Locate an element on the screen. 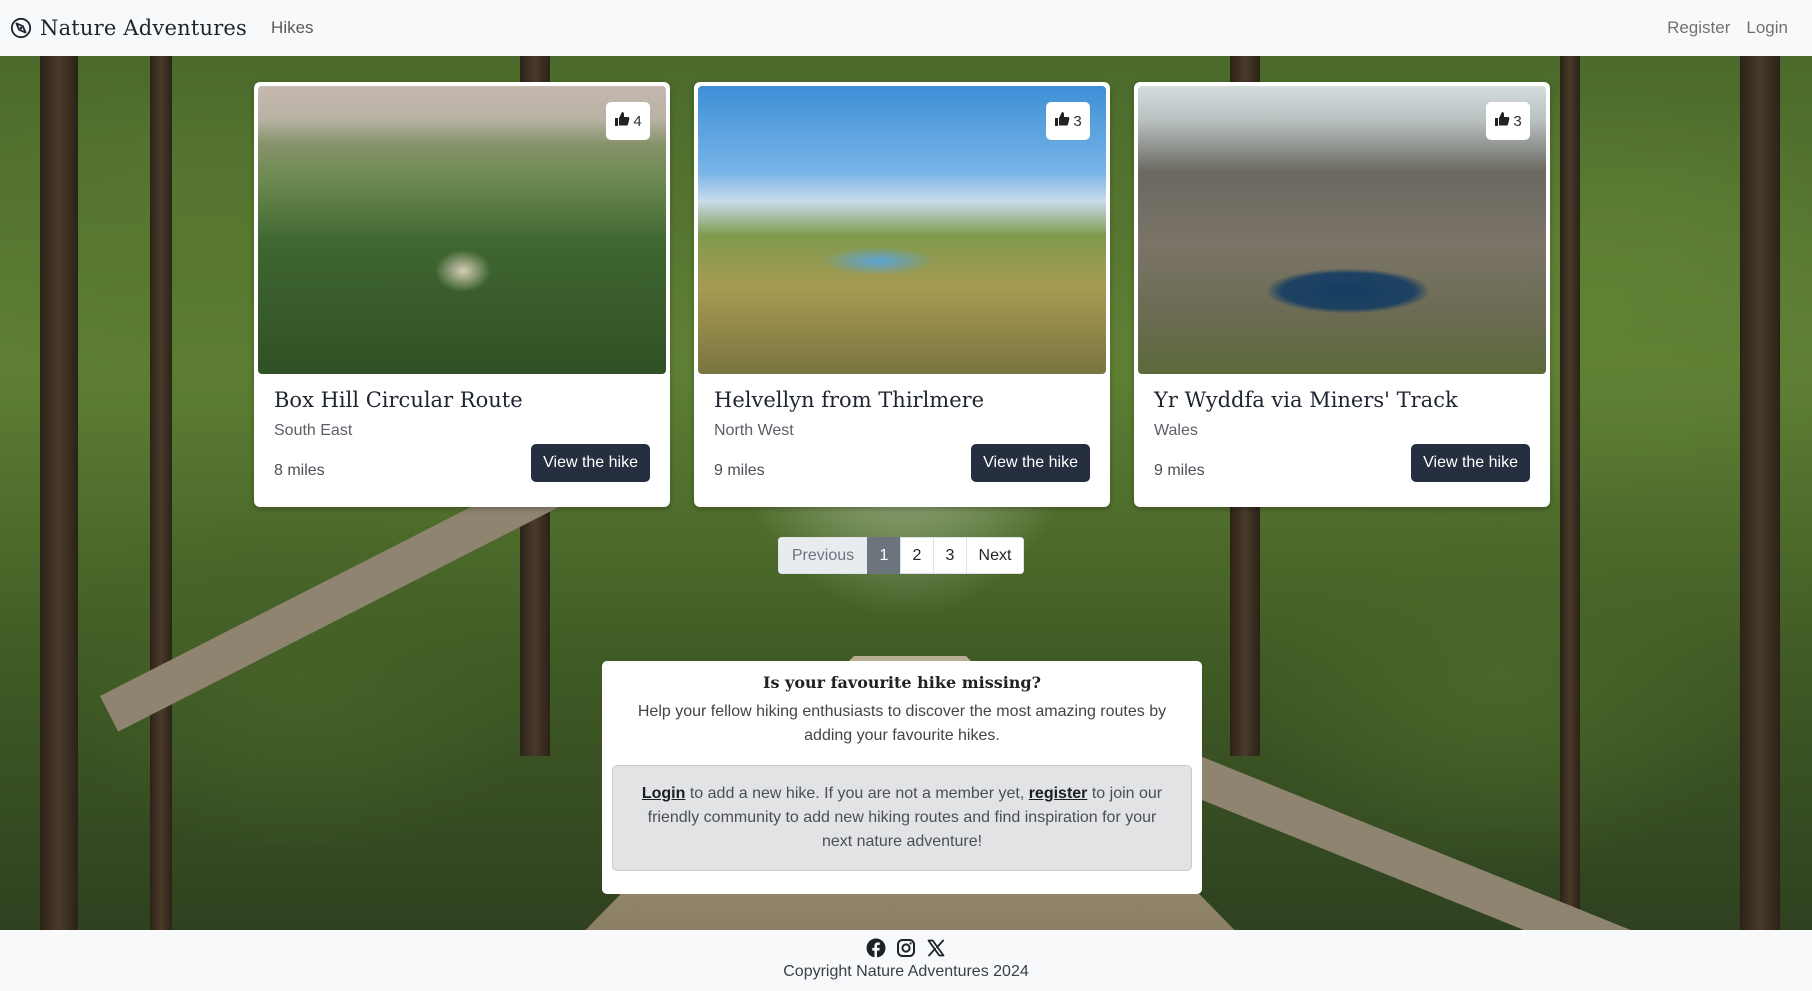  missing-hike-title: Is your favourite hike missing? is located at coordinates (901, 682).